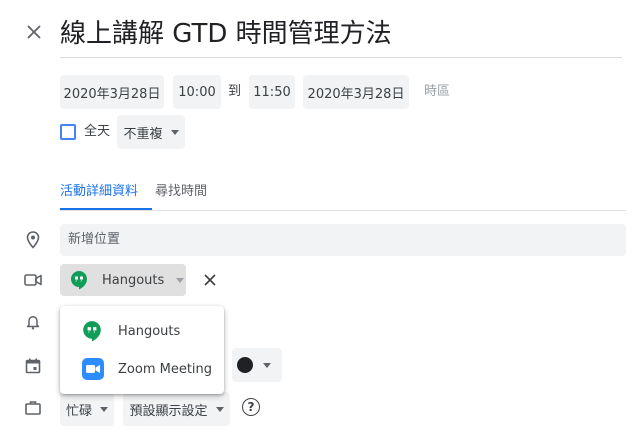 Image resolution: width=640 pixels, height=432 pixels. Describe the element at coordinates (34, 32) in the screenshot. I see `close-icon` at that location.